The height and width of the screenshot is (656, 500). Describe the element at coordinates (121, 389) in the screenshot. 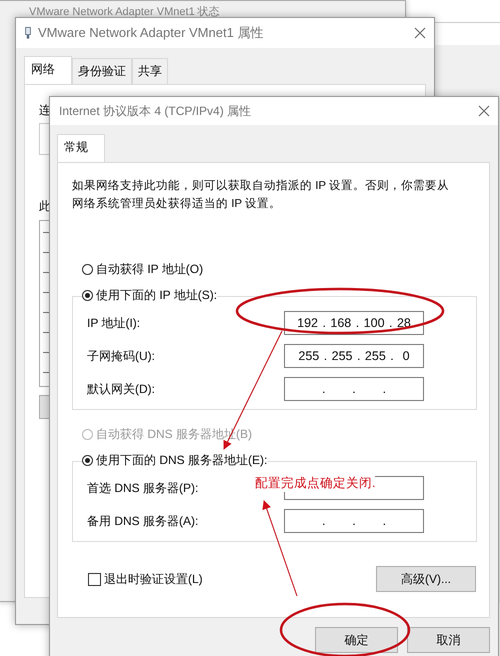

I see `field-label: 默认网关(D):` at that location.